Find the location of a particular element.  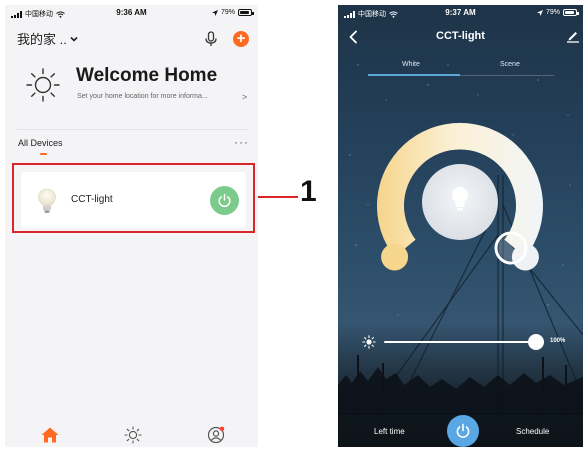

mic-icon is located at coordinates (211, 39).